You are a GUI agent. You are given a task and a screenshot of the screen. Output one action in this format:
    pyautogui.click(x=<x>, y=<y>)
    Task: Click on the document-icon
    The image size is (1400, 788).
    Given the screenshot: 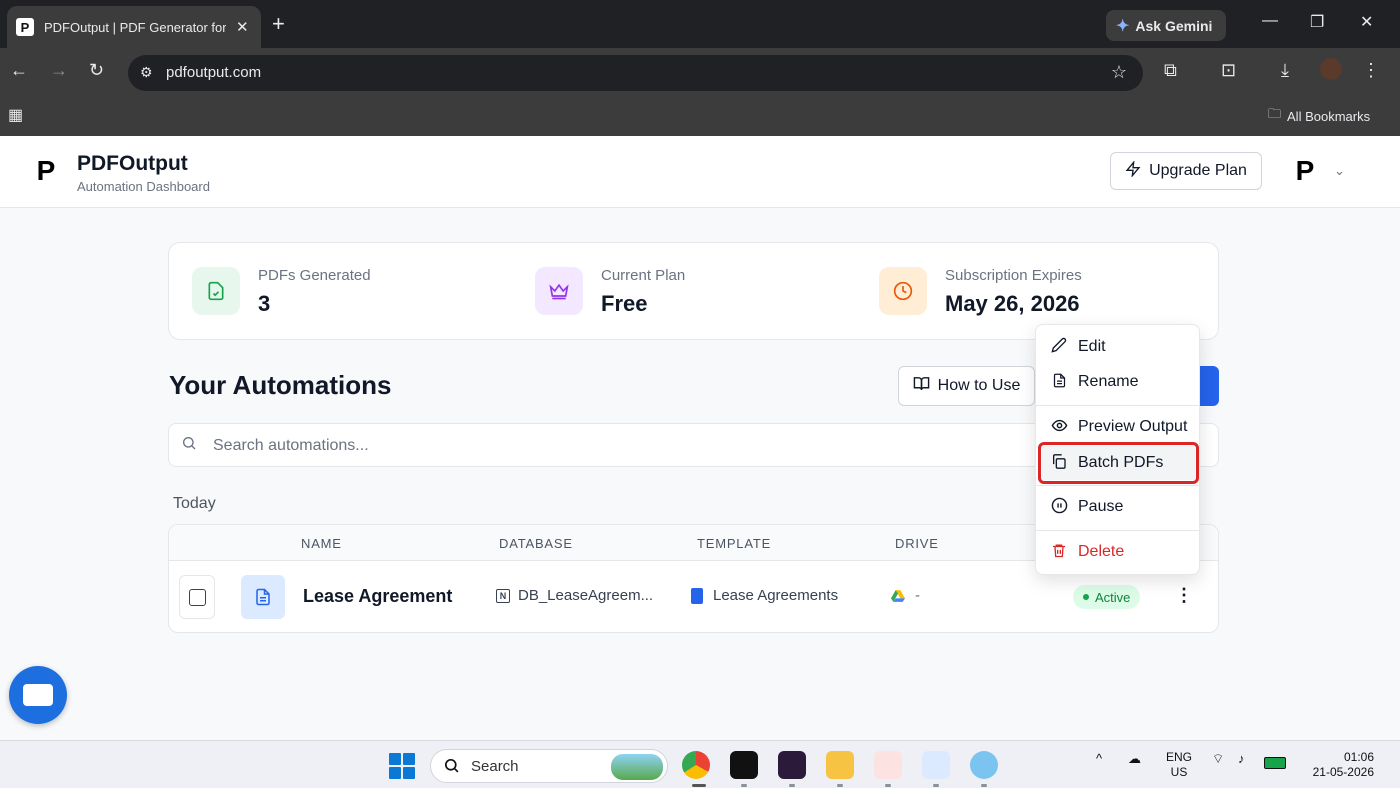 What is the action you would take?
    pyautogui.click(x=263, y=597)
    